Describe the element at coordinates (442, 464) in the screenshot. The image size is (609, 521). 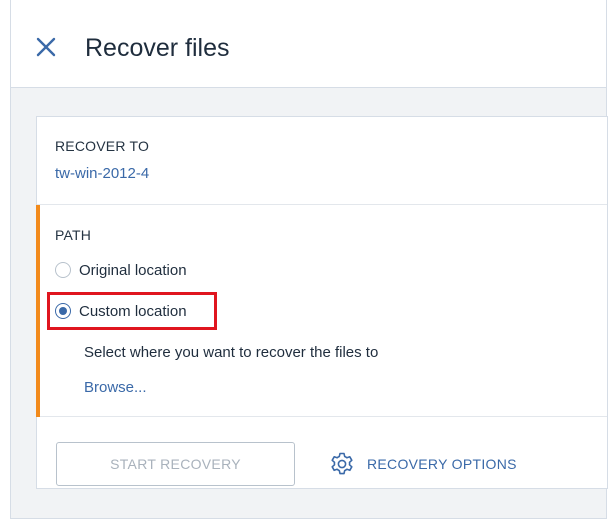
I see `recovery-options-label: RECOVERY OPTIONS` at that location.